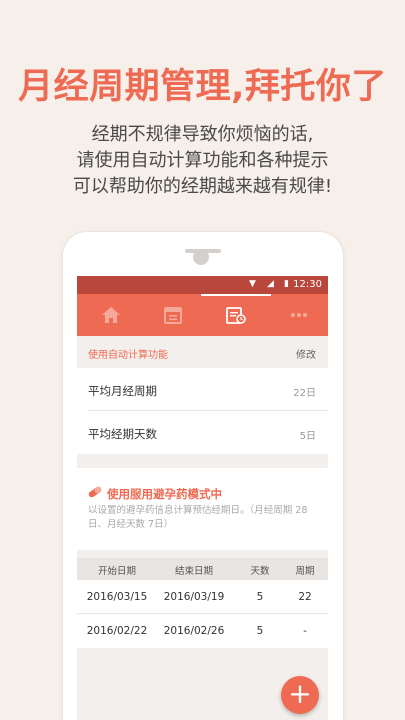 Image resolution: width=405 pixels, height=720 pixels. I want to click on status-time: 12:30, so click(307, 284).